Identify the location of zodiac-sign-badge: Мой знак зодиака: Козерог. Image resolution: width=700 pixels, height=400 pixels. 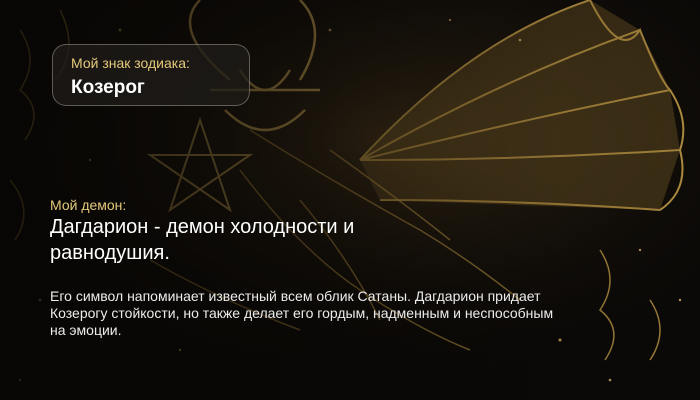
(151, 75).